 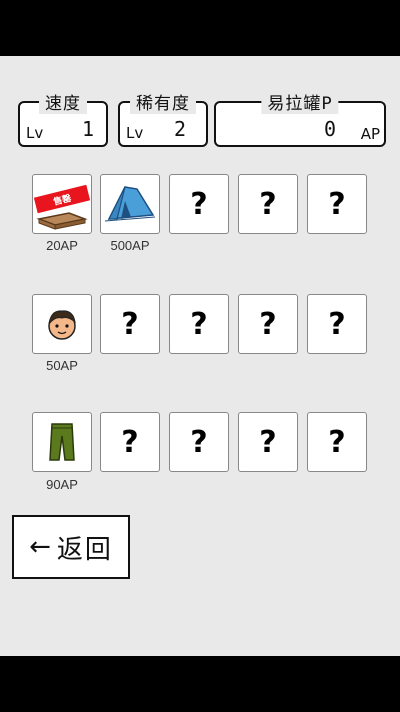 What do you see at coordinates (63, 118) in the screenshot?
I see `speed-stat-box: 速度 Lv 1` at bounding box center [63, 118].